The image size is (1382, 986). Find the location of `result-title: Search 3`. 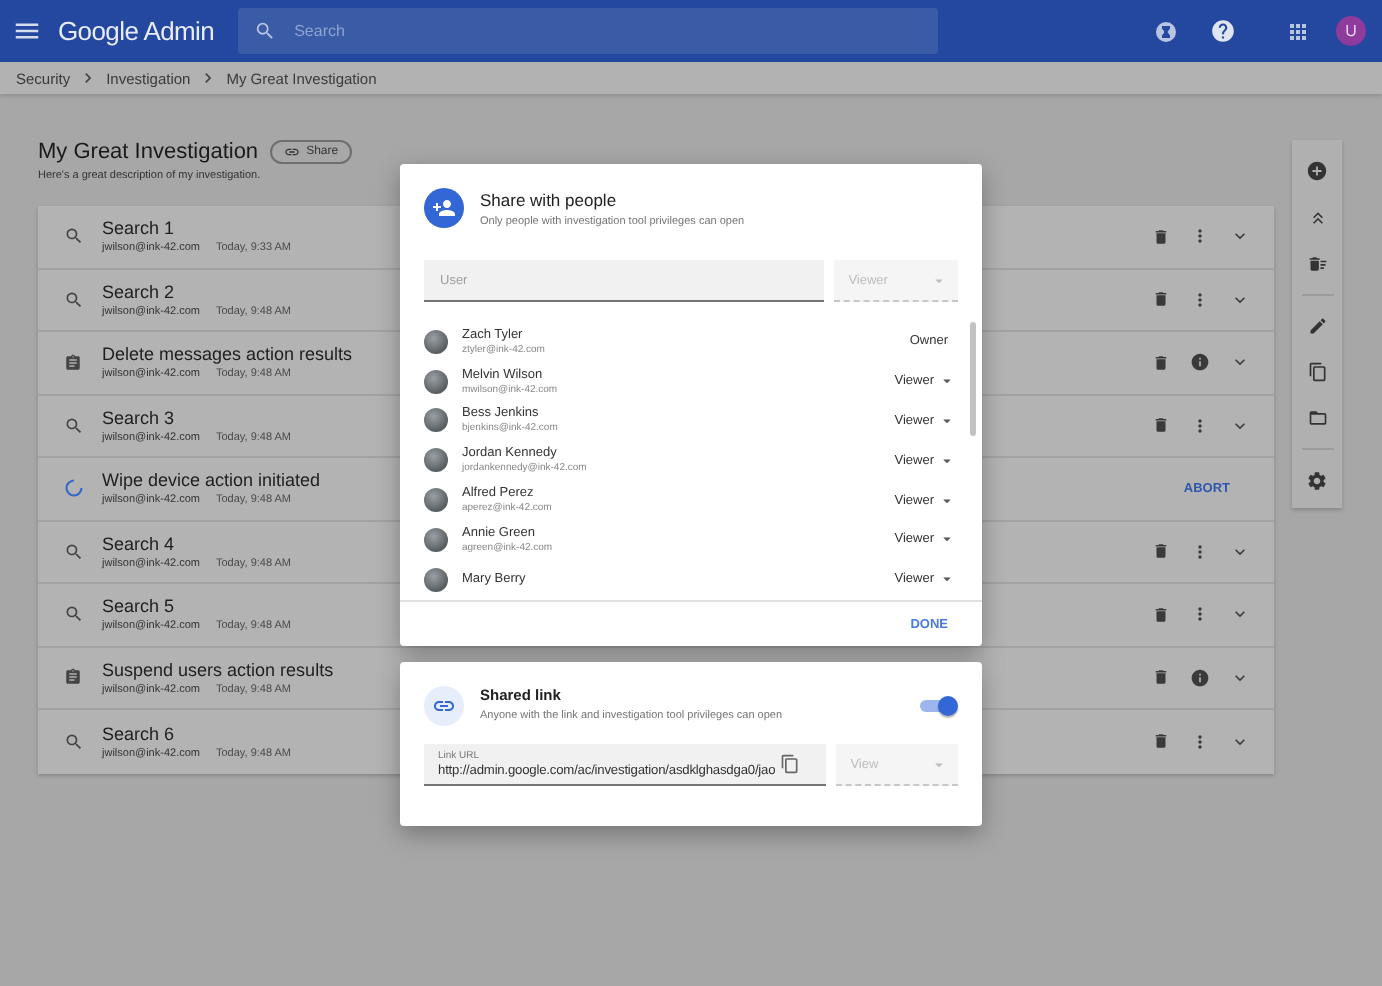

result-title: Search 3 is located at coordinates (197, 417).